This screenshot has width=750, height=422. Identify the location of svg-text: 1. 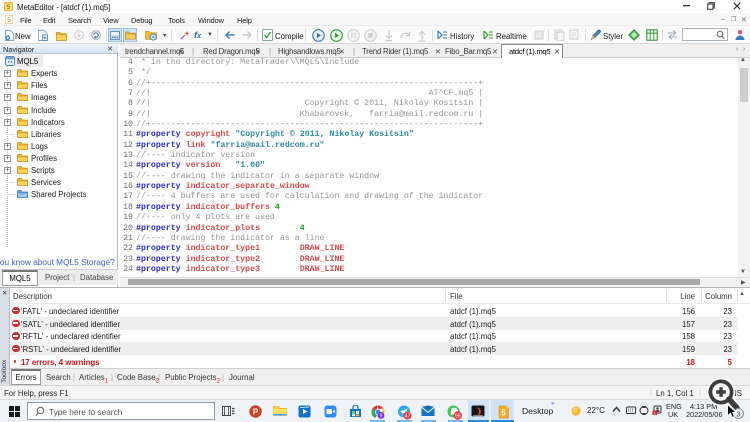
(655, 413).